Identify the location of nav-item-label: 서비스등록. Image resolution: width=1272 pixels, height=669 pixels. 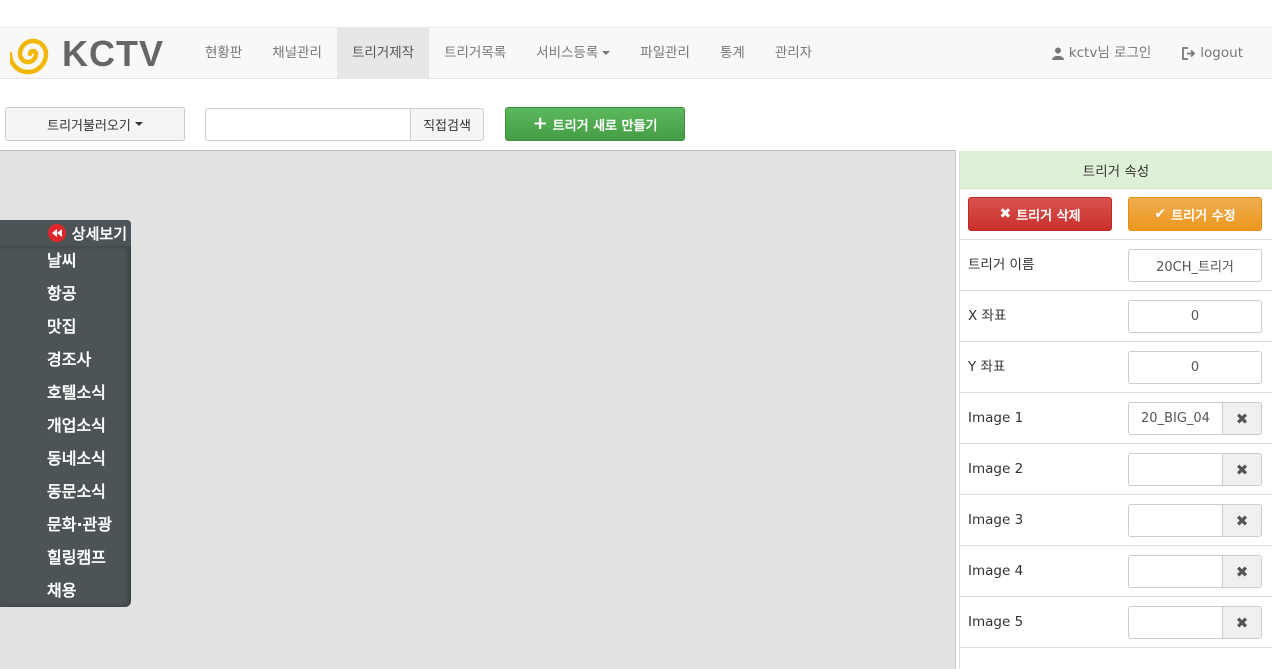
(567, 53).